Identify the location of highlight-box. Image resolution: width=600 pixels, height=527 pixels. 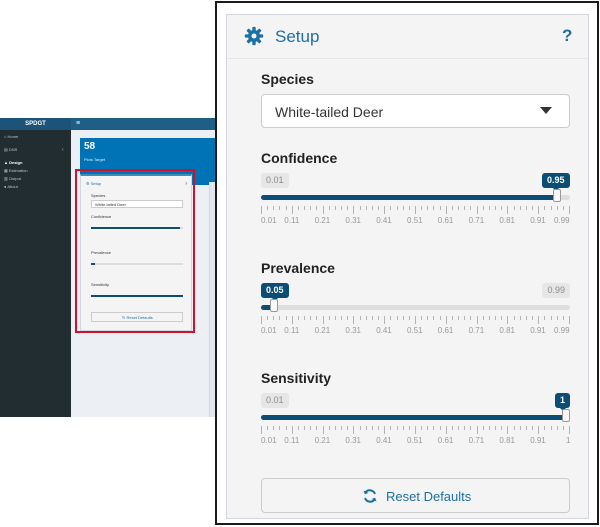
(135, 251).